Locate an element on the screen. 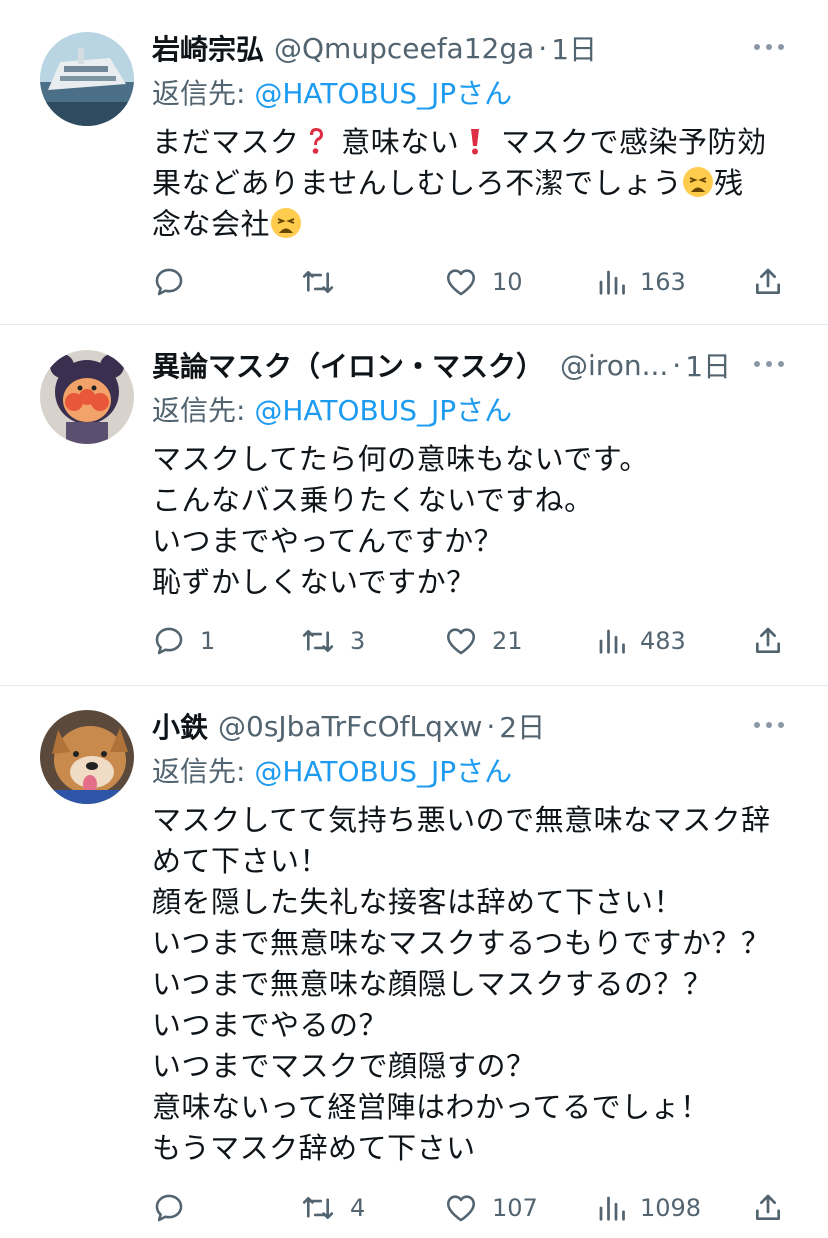 The height and width of the screenshot is (1238, 828). tweet-header: 異論マスク（イロン・マスク） @iron... · 1日 is located at coordinates (468, 365).